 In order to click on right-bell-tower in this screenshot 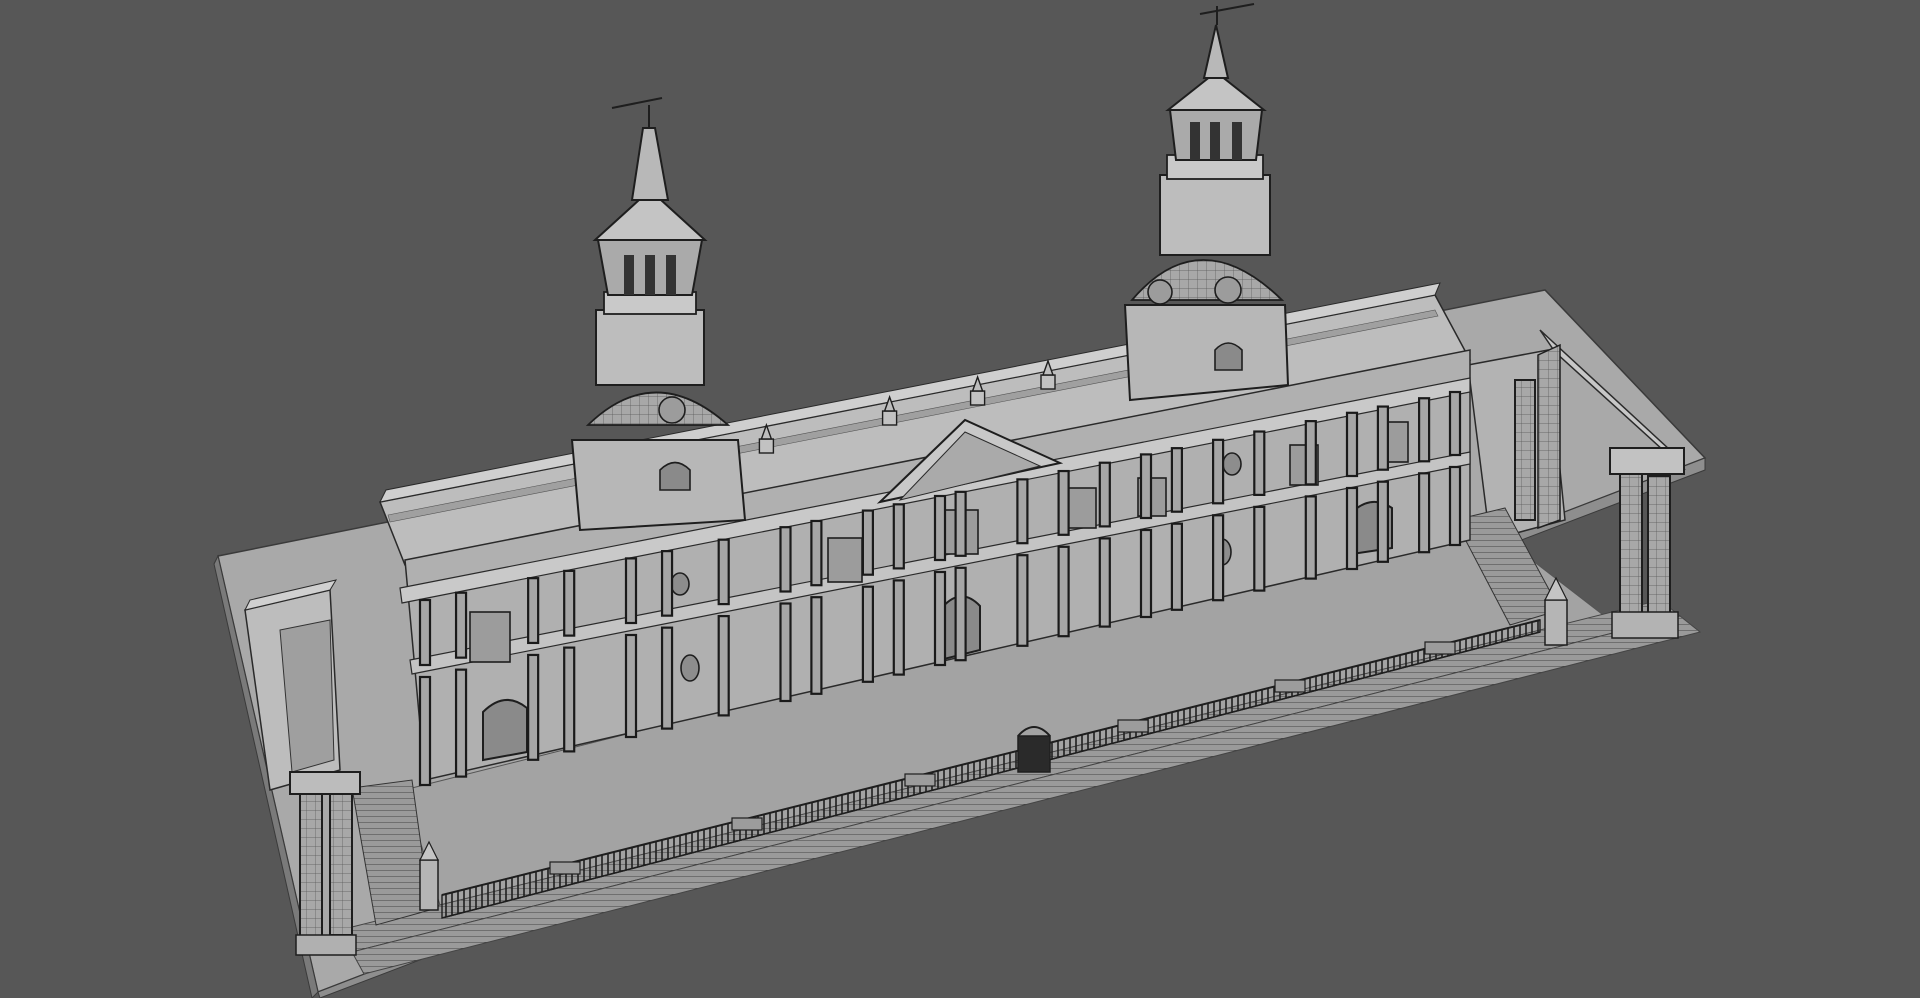, I will do `click(1206, 202)`.